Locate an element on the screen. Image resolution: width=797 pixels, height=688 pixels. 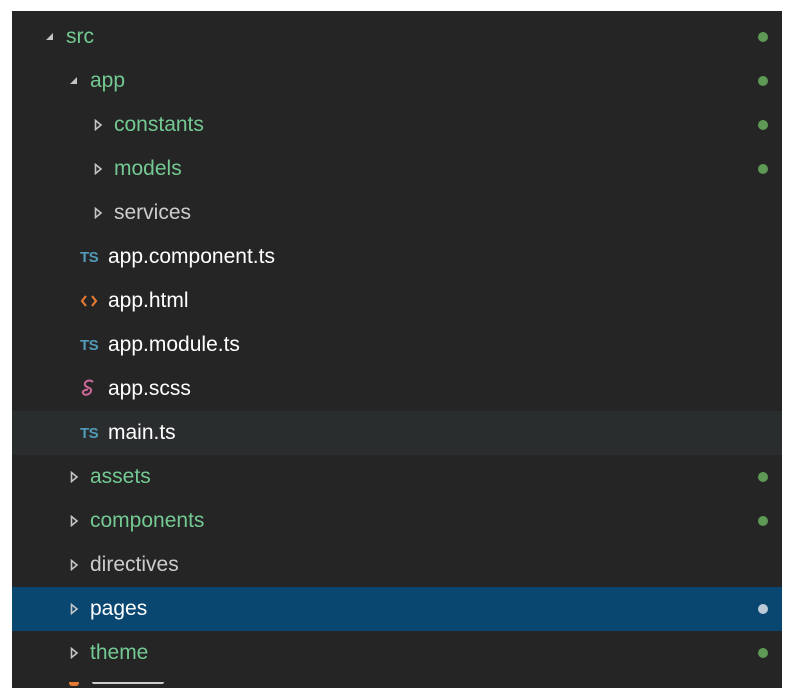
top-strip is located at coordinates (398, 5).